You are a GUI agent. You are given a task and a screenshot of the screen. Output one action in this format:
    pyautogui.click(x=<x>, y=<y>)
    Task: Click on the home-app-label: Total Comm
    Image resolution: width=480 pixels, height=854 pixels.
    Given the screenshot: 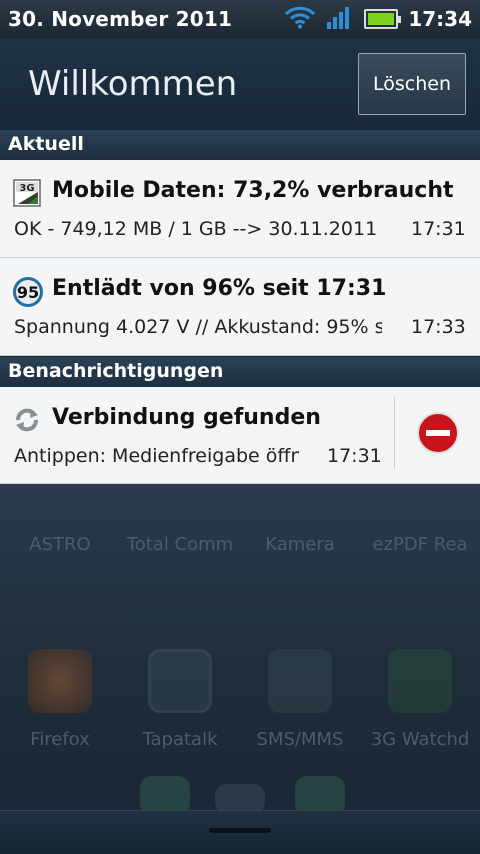 What is the action you would take?
    pyautogui.click(x=180, y=544)
    